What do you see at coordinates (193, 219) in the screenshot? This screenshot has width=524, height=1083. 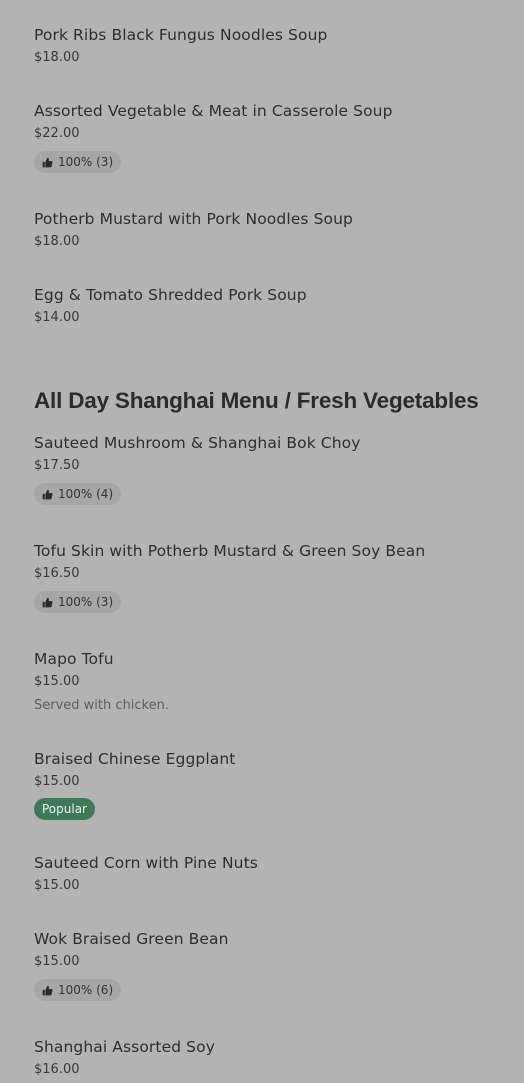 I see `menu-item-name: Potherb Mustard with Pork Noodles Soup` at bounding box center [193, 219].